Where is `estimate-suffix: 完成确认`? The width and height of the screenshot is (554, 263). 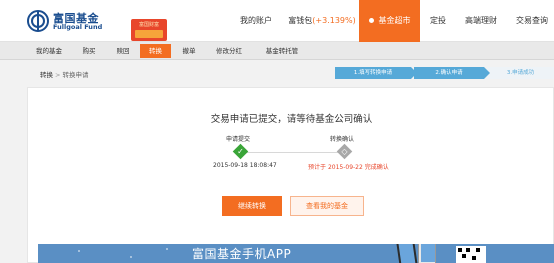
estimate-suffix: 完成确认 is located at coordinates (376, 167).